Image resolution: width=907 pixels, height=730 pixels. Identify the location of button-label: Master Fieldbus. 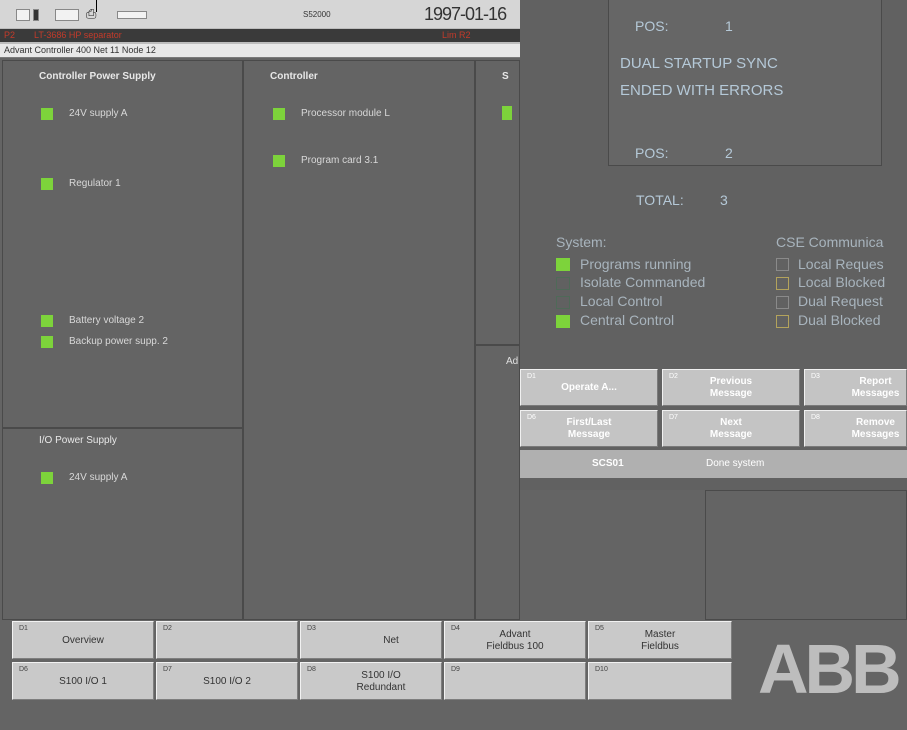
(660, 640).